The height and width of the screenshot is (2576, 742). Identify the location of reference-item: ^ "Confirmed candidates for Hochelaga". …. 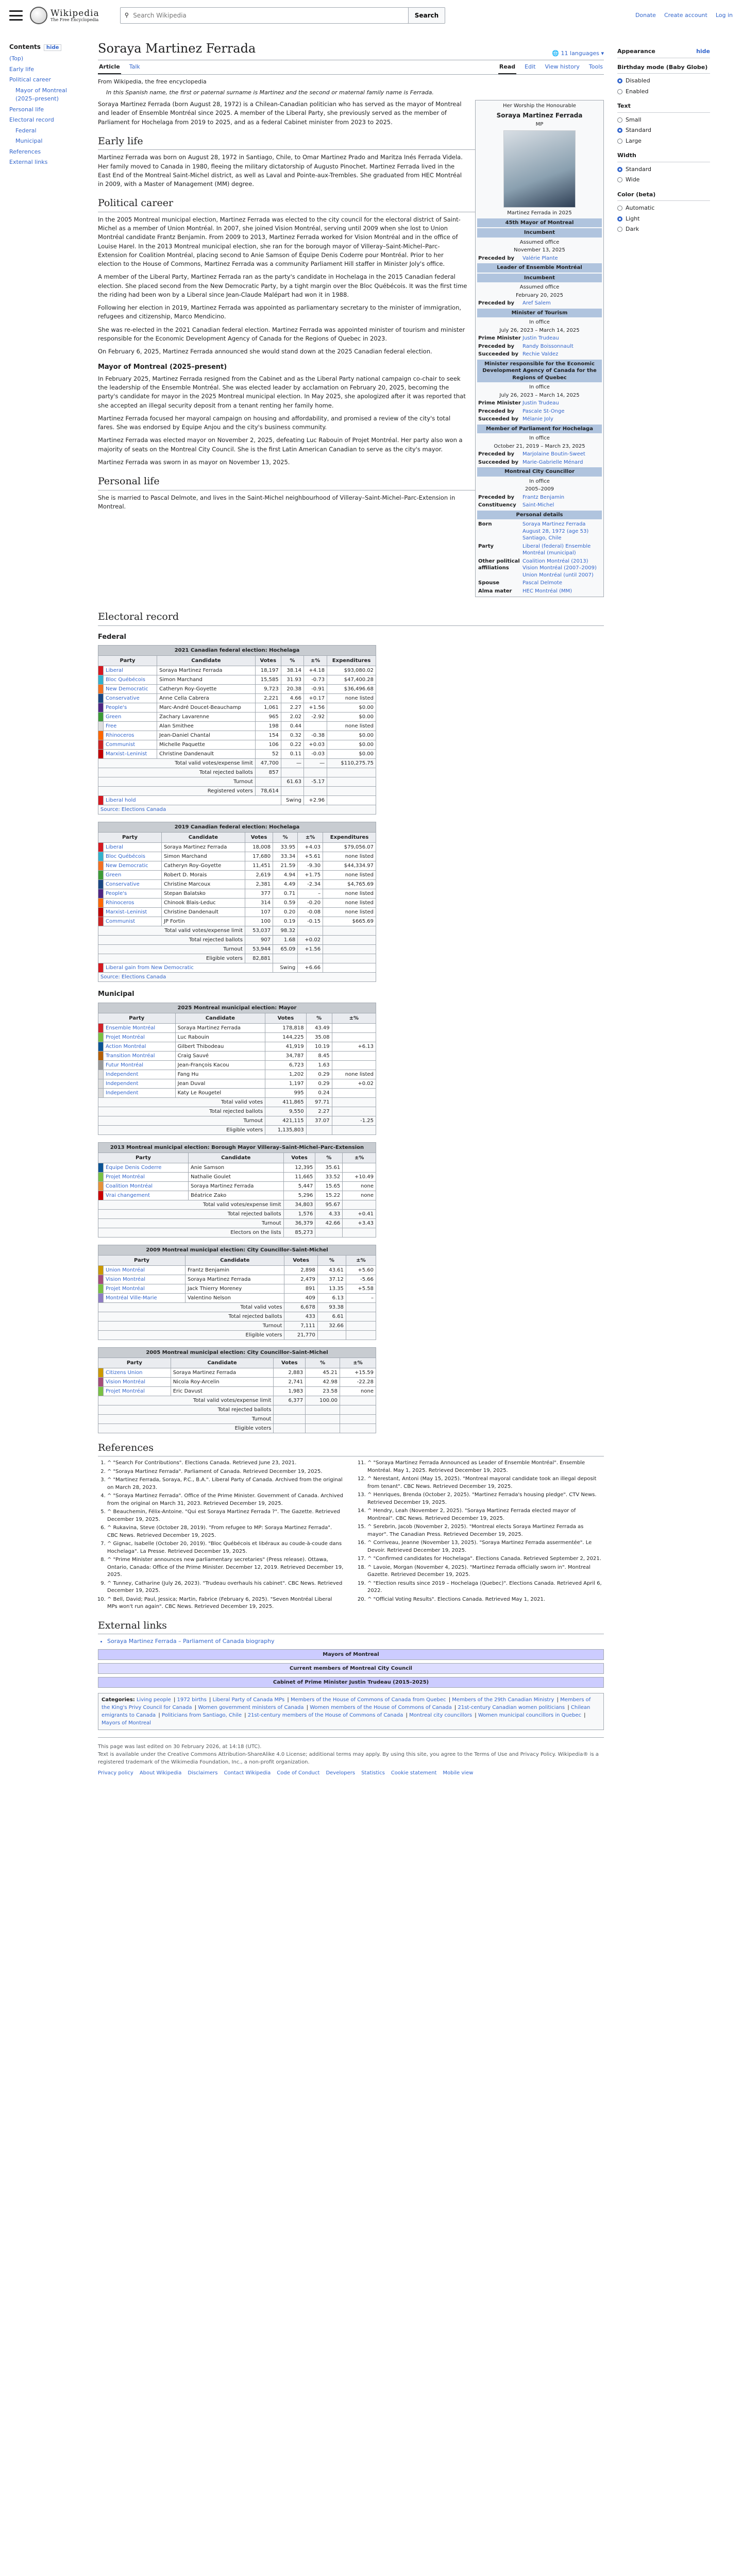
(485, 1559).